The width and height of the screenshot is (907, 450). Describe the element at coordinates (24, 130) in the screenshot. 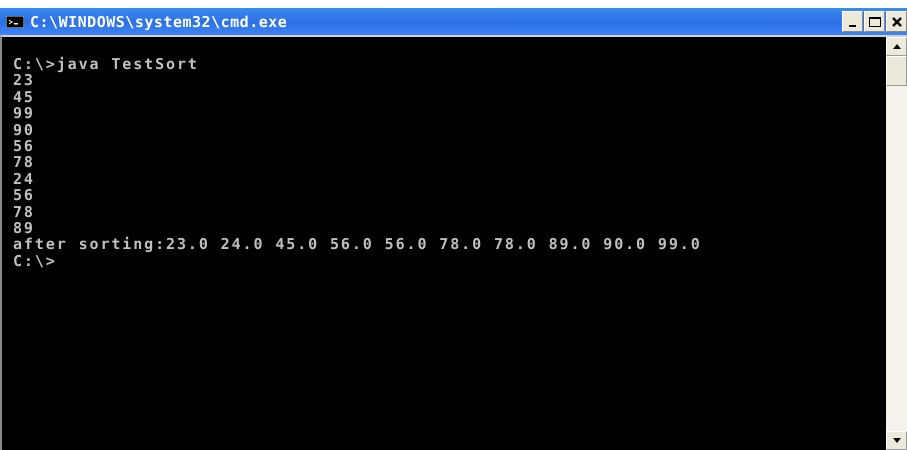

I see `console-line: 90` at that location.